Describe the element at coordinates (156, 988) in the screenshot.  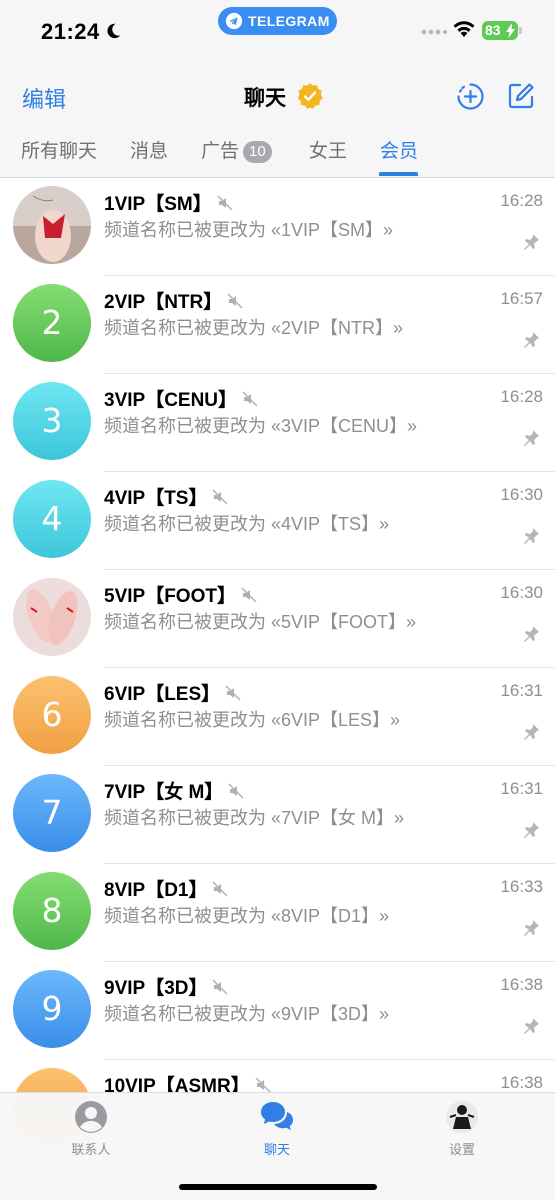
I see `chat-title-text: 9VIP【3D】` at that location.